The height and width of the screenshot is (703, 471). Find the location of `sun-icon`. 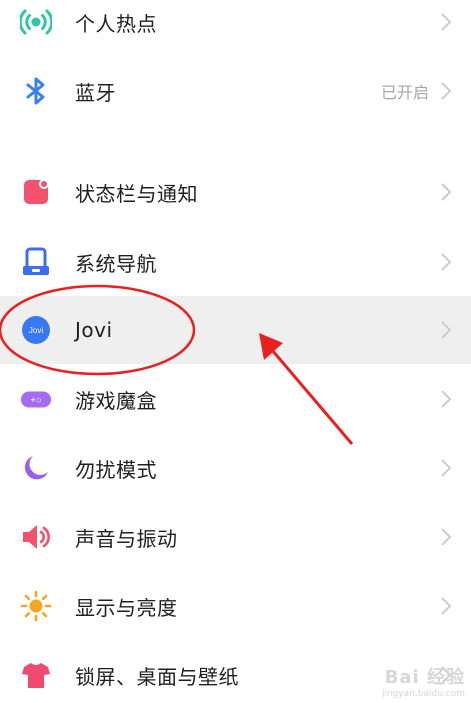

sun-icon is located at coordinates (36, 606).